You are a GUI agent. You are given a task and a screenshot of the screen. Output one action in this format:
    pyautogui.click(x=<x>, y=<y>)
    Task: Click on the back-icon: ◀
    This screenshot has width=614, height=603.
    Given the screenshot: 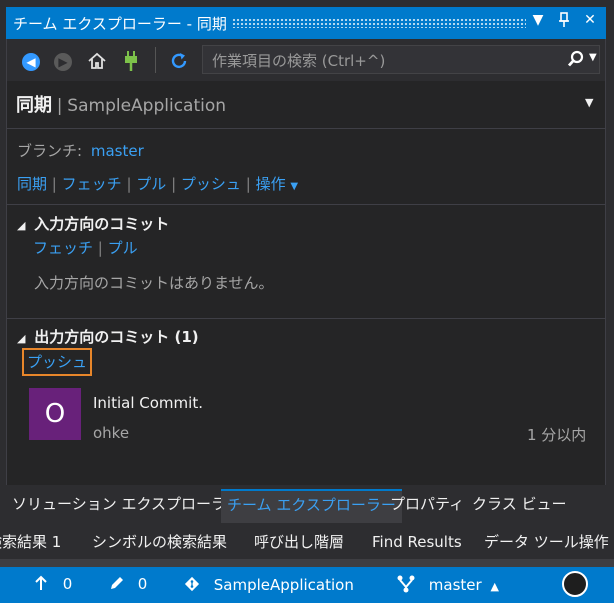 What is the action you would take?
    pyautogui.click(x=31, y=61)
    